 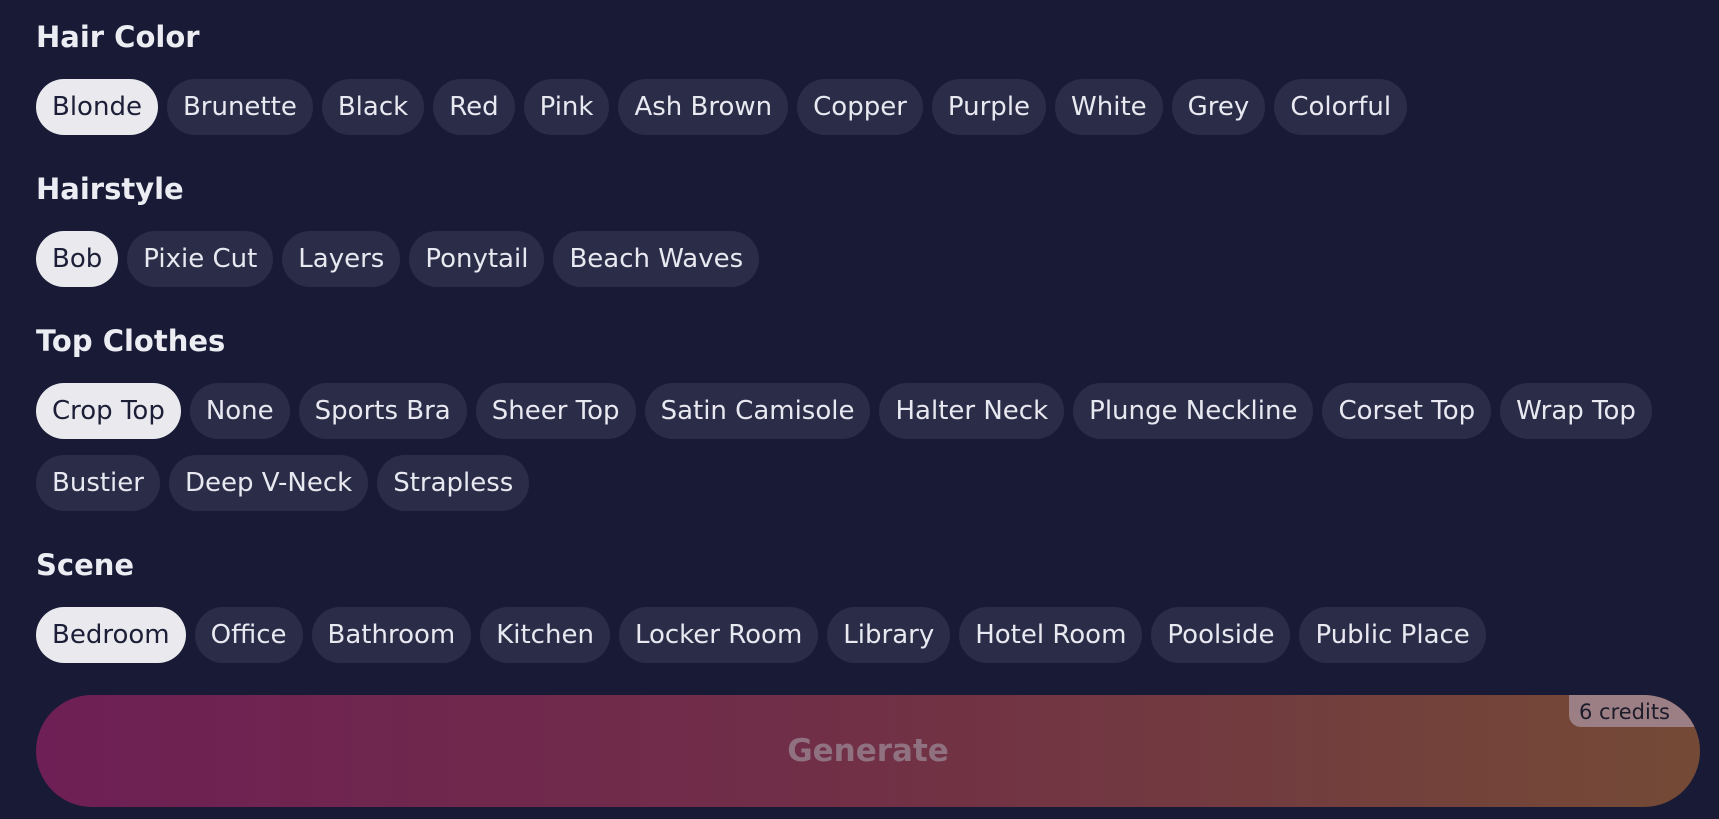 I want to click on chip-top-clothes-corset-top: Corset Top, so click(x=1407, y=411).